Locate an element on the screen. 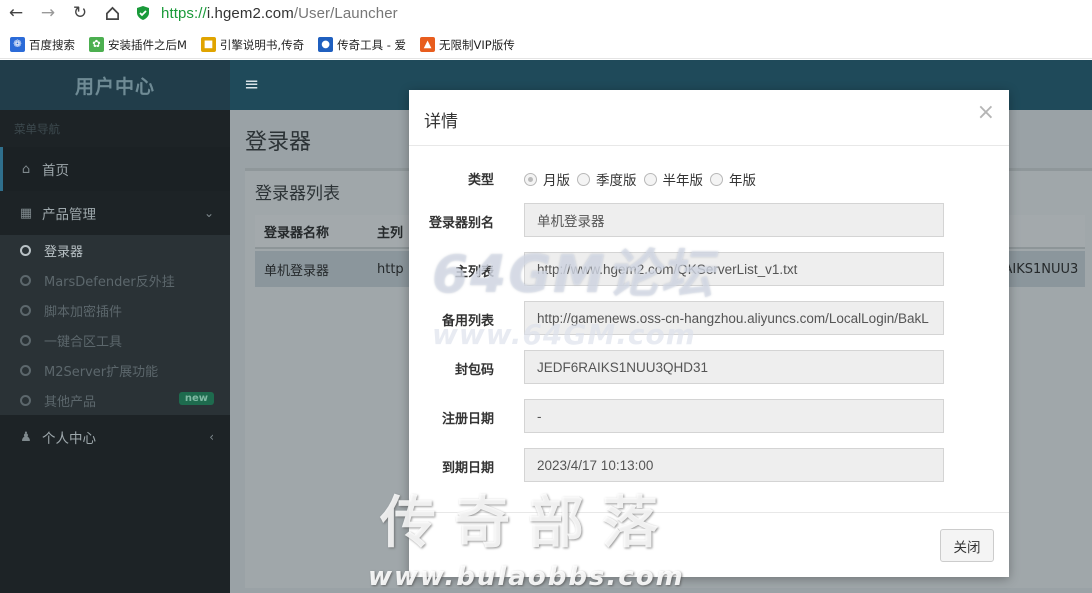 This screenshot has width=1092, height=593. book-icon: ■ is located at coordinates (208, 44).